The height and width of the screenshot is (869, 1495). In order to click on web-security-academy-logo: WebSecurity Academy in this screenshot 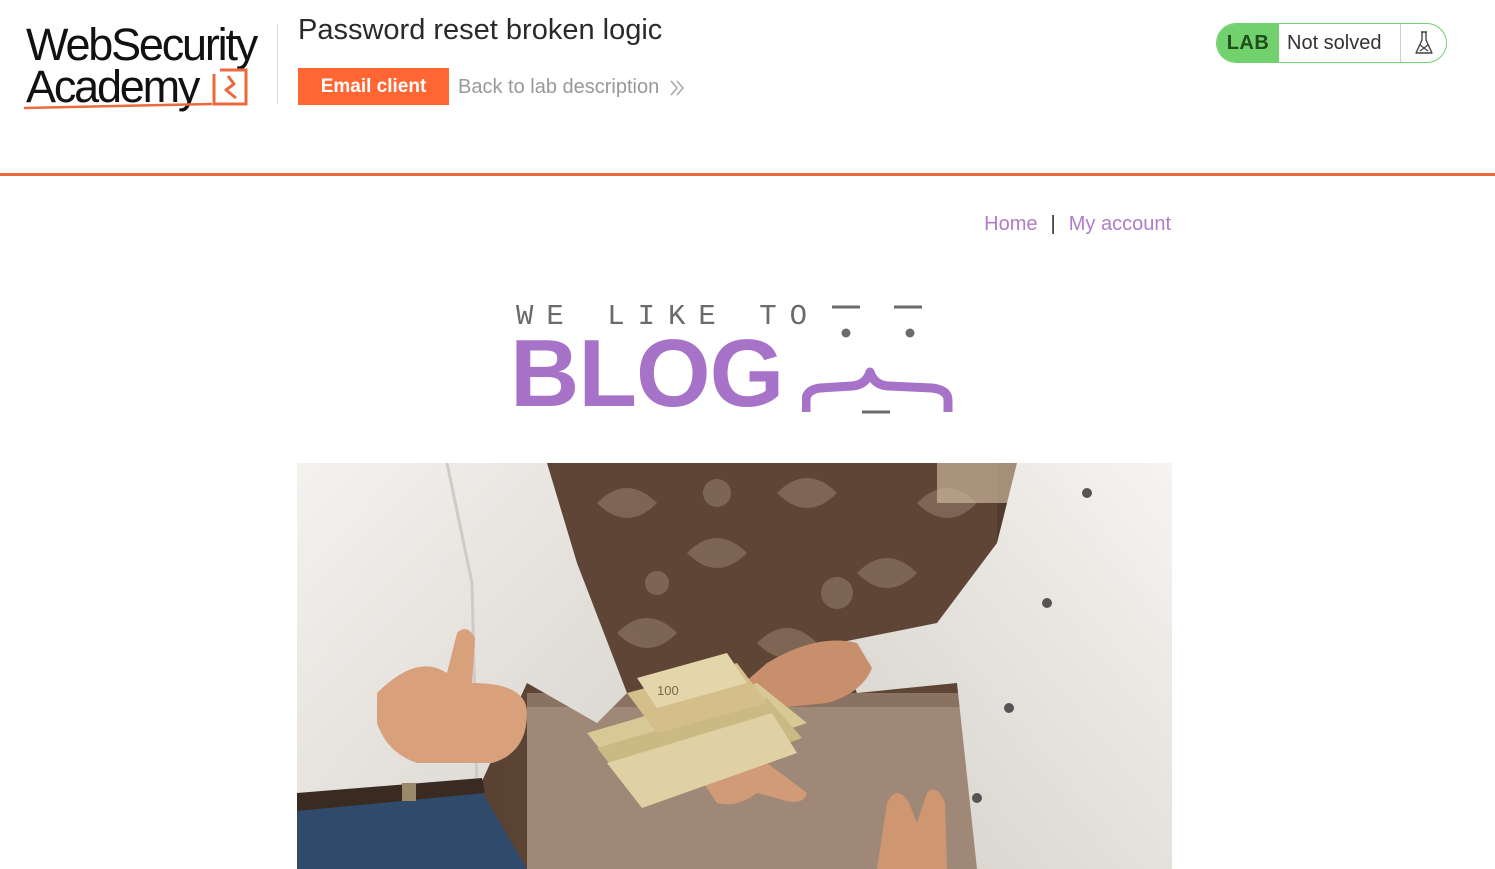, I will do `click(150, 66)`.